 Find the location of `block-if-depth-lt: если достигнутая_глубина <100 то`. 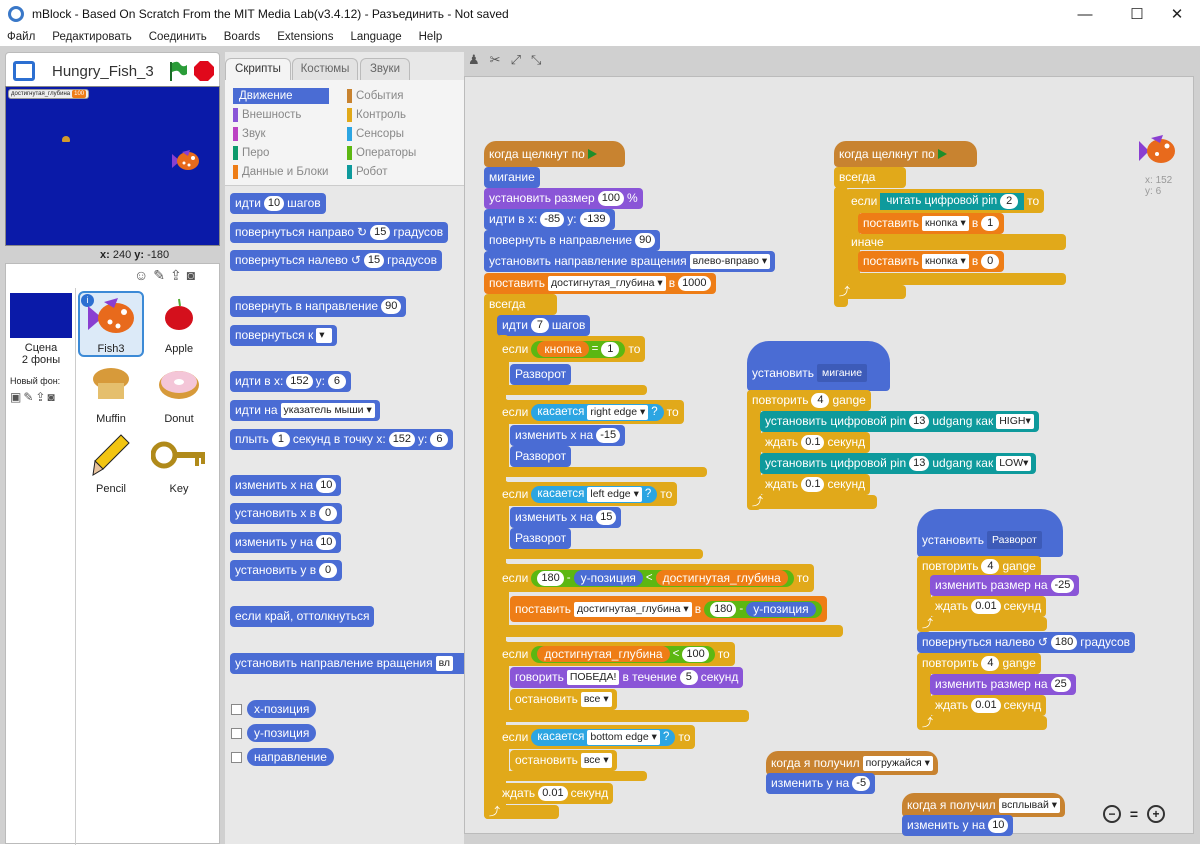

block-if-depth-lt: если достигнутая_глубина <100 то is located at coordinates (616, 654).